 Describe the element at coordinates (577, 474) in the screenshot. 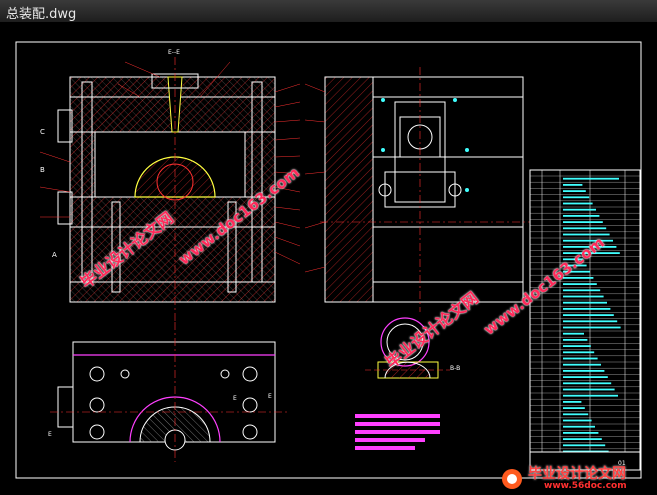

I see `footer-cn: 毕业设计论文网` at that location.